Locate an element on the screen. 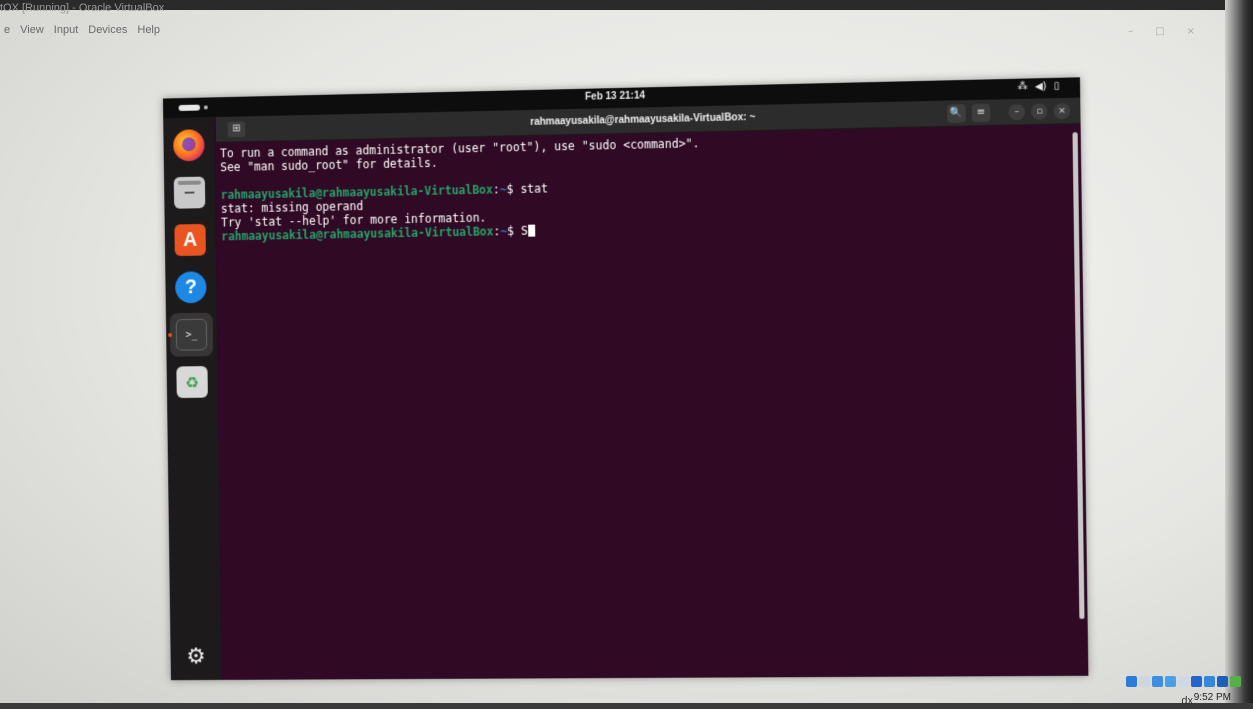 Image resolution: width=1253 pixels, height=709 pixels. vbox-minimize-button: – is located at coordinates (1130, 31).